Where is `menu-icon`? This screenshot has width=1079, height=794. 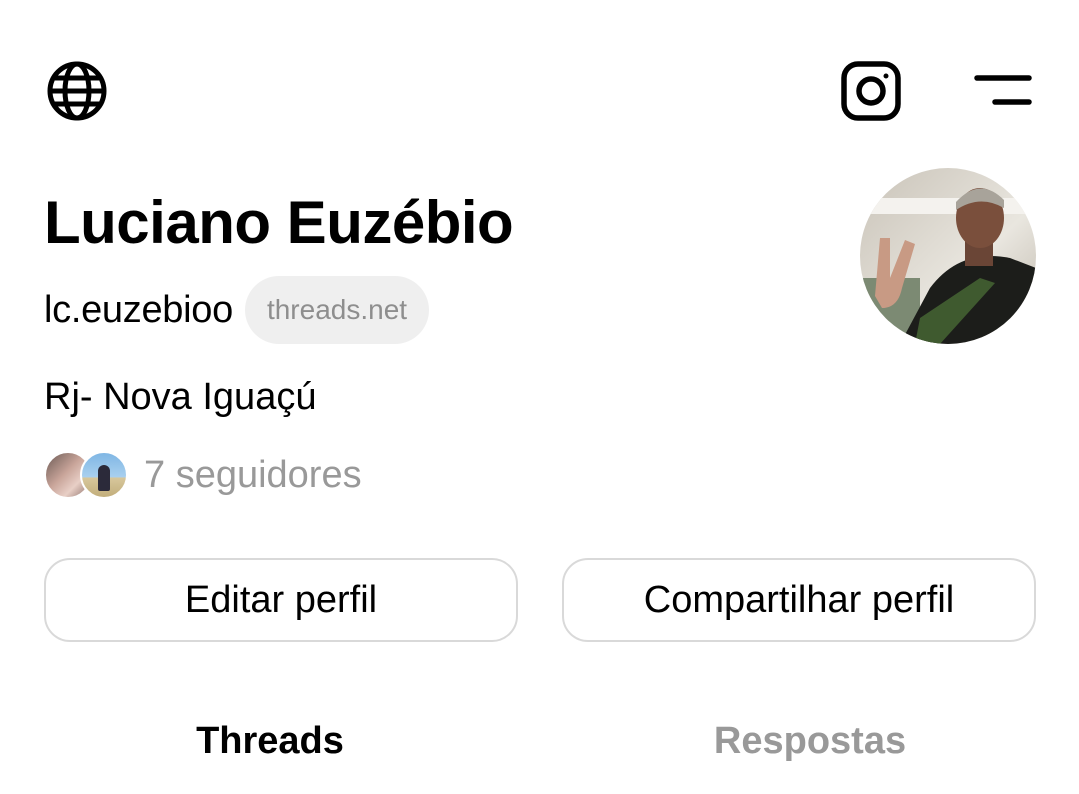
menu-icon is located at coordinates (1003, 90).